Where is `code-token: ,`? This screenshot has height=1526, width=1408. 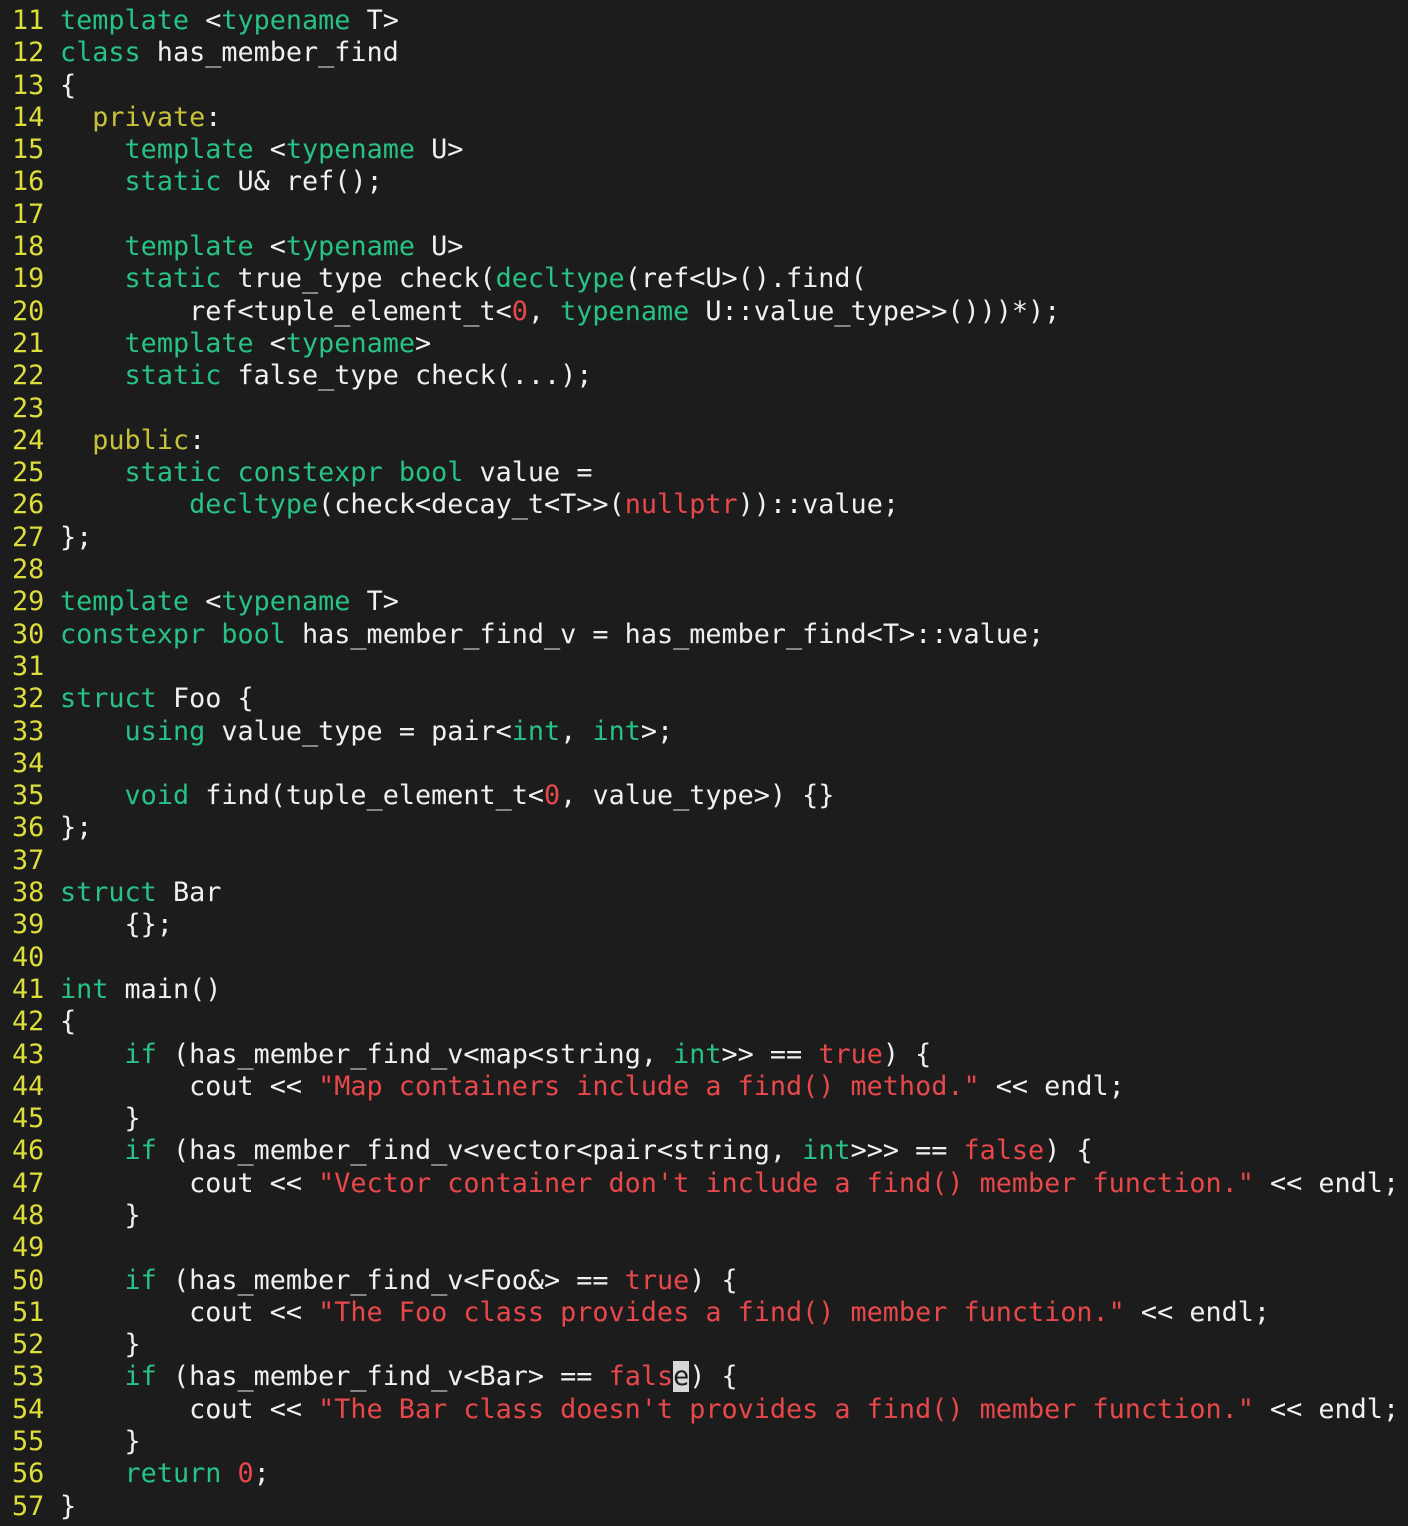 code-token: , is located at coordinates (576, 731).